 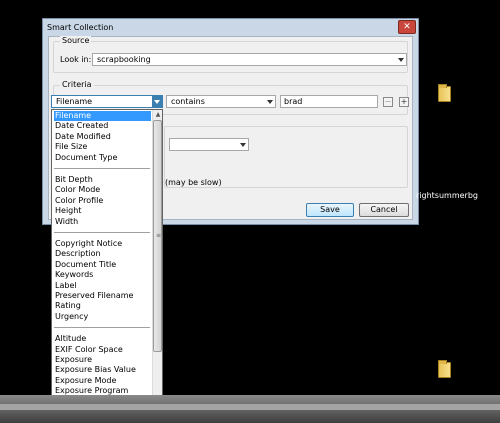 What do you see at coordinates (102, 126) in the screenshot?
I see `dropdown-item: Date Created` at bounding box center [102, 126].